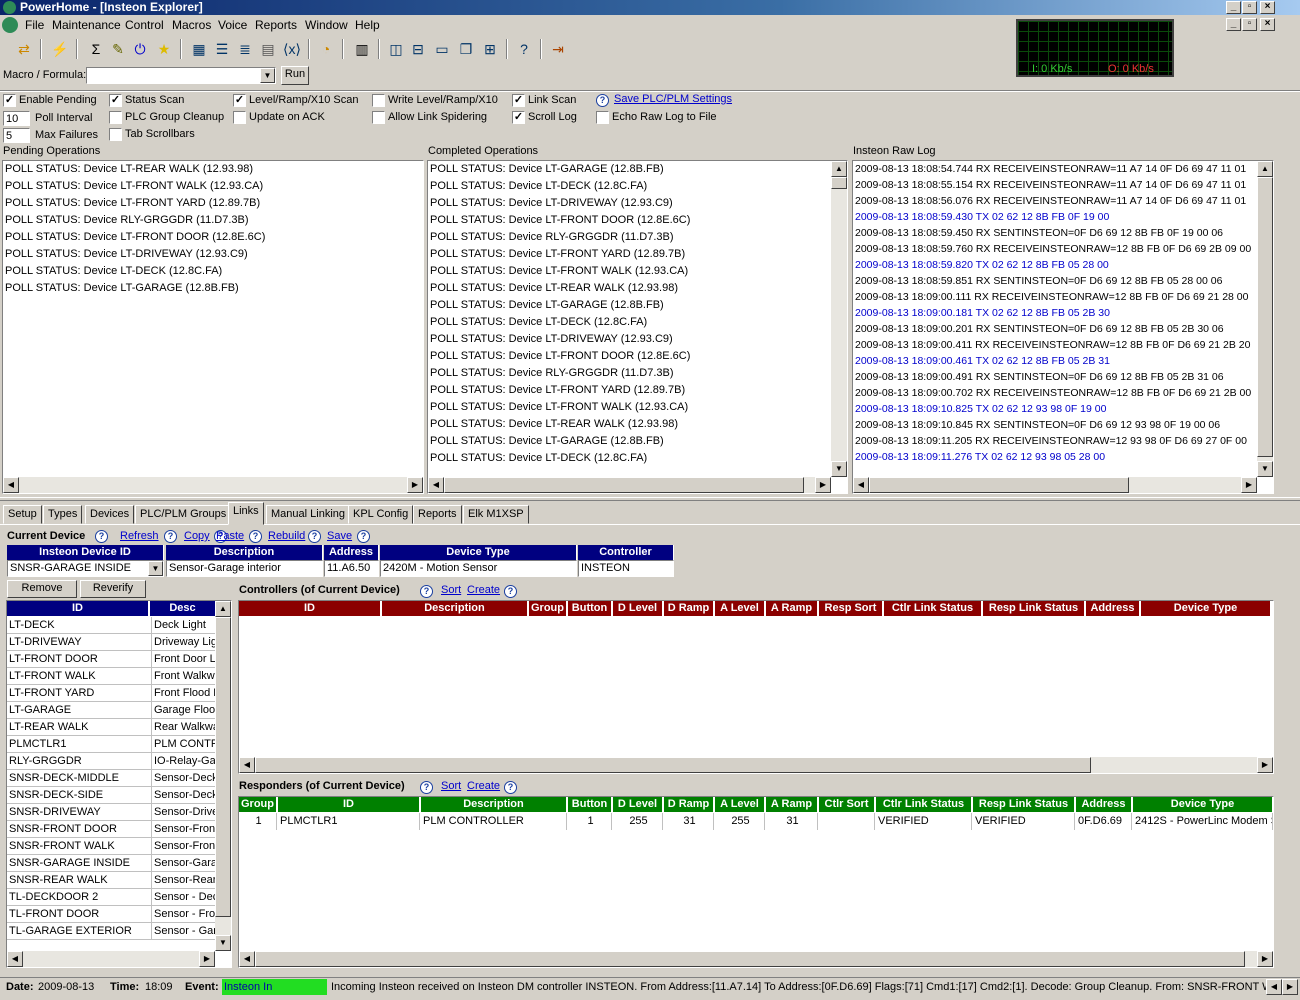 This screenshot has height=1000, width=1300. What do you see at coordinates (478, 568) in the screenshot?
I see `device-type-field: 2420M - Motion Sensor` at bounding box center [478, 568].